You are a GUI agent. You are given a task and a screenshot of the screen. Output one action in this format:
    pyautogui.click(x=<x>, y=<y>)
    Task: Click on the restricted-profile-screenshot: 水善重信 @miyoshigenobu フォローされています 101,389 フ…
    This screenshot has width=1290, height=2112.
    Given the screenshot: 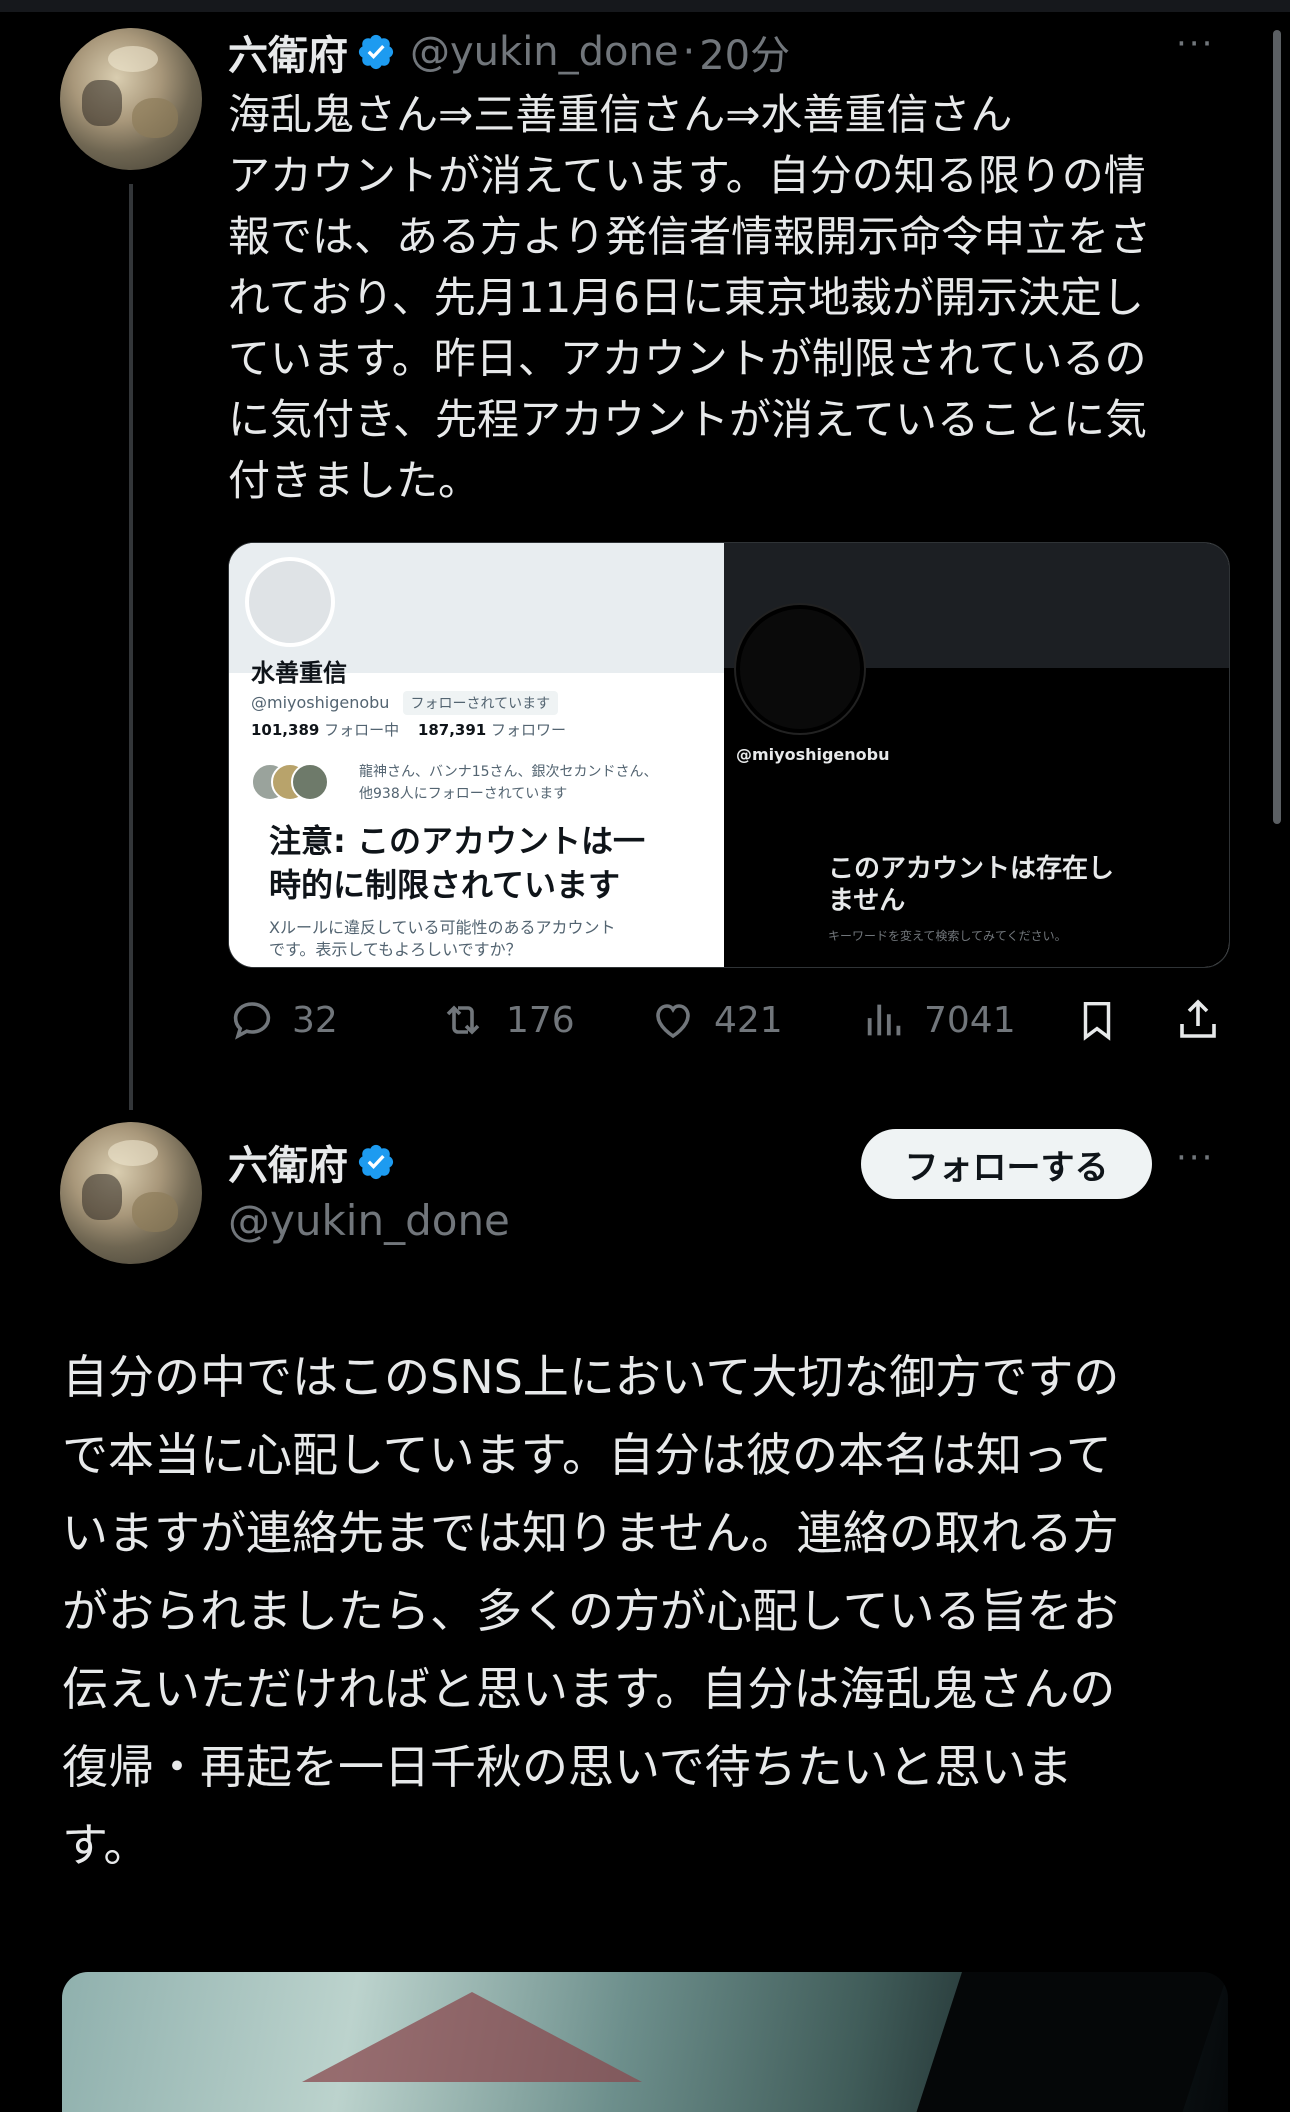 What is the action you would take?
    pyautogui.click(x=476, y=755)
    